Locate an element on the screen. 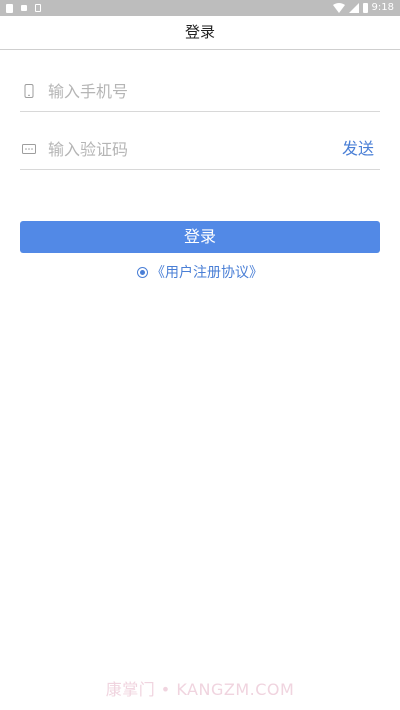  agreement-link: 《用户注册协议》 is located at coordinates (207, 272).